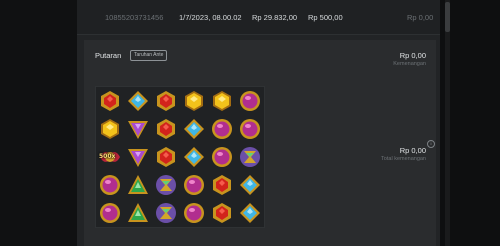  I want to click on multiplier-label: 500x, so click(107, 156).